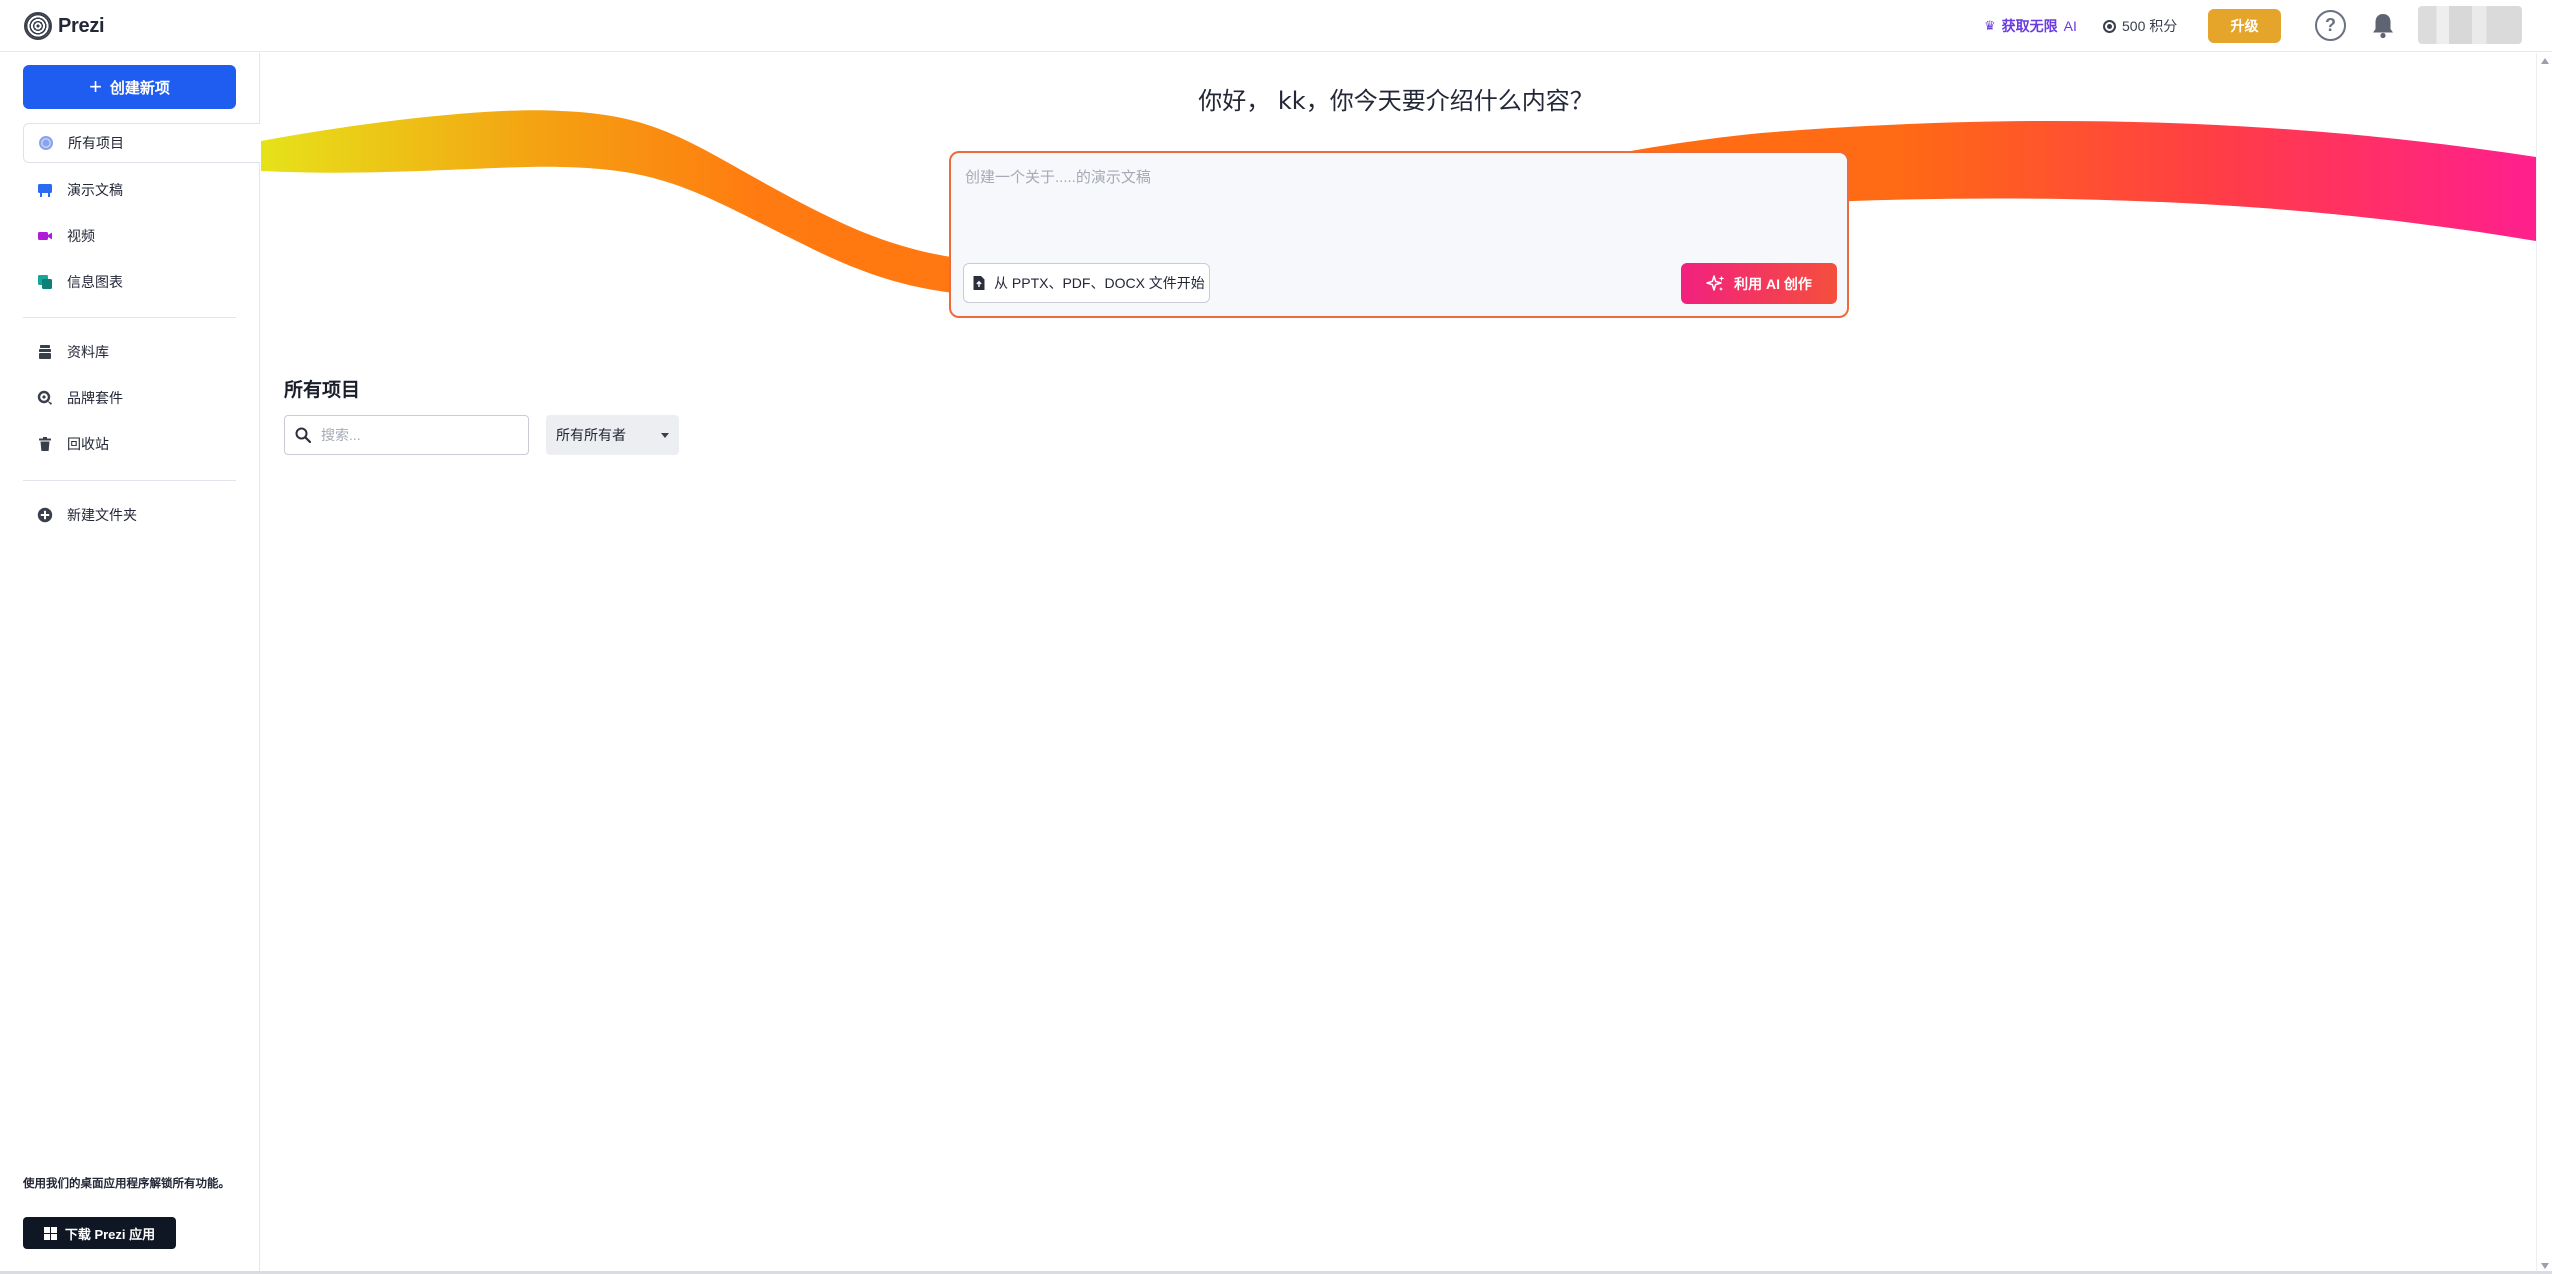 The height and width of the screenshot is (1274, 2552). What do you see at coordinates (1396, 101) in the screenshot?
I see `greeting-heading: 你好， kk，你今天要介绍什么内容？` at bounding box center [1396, 101].